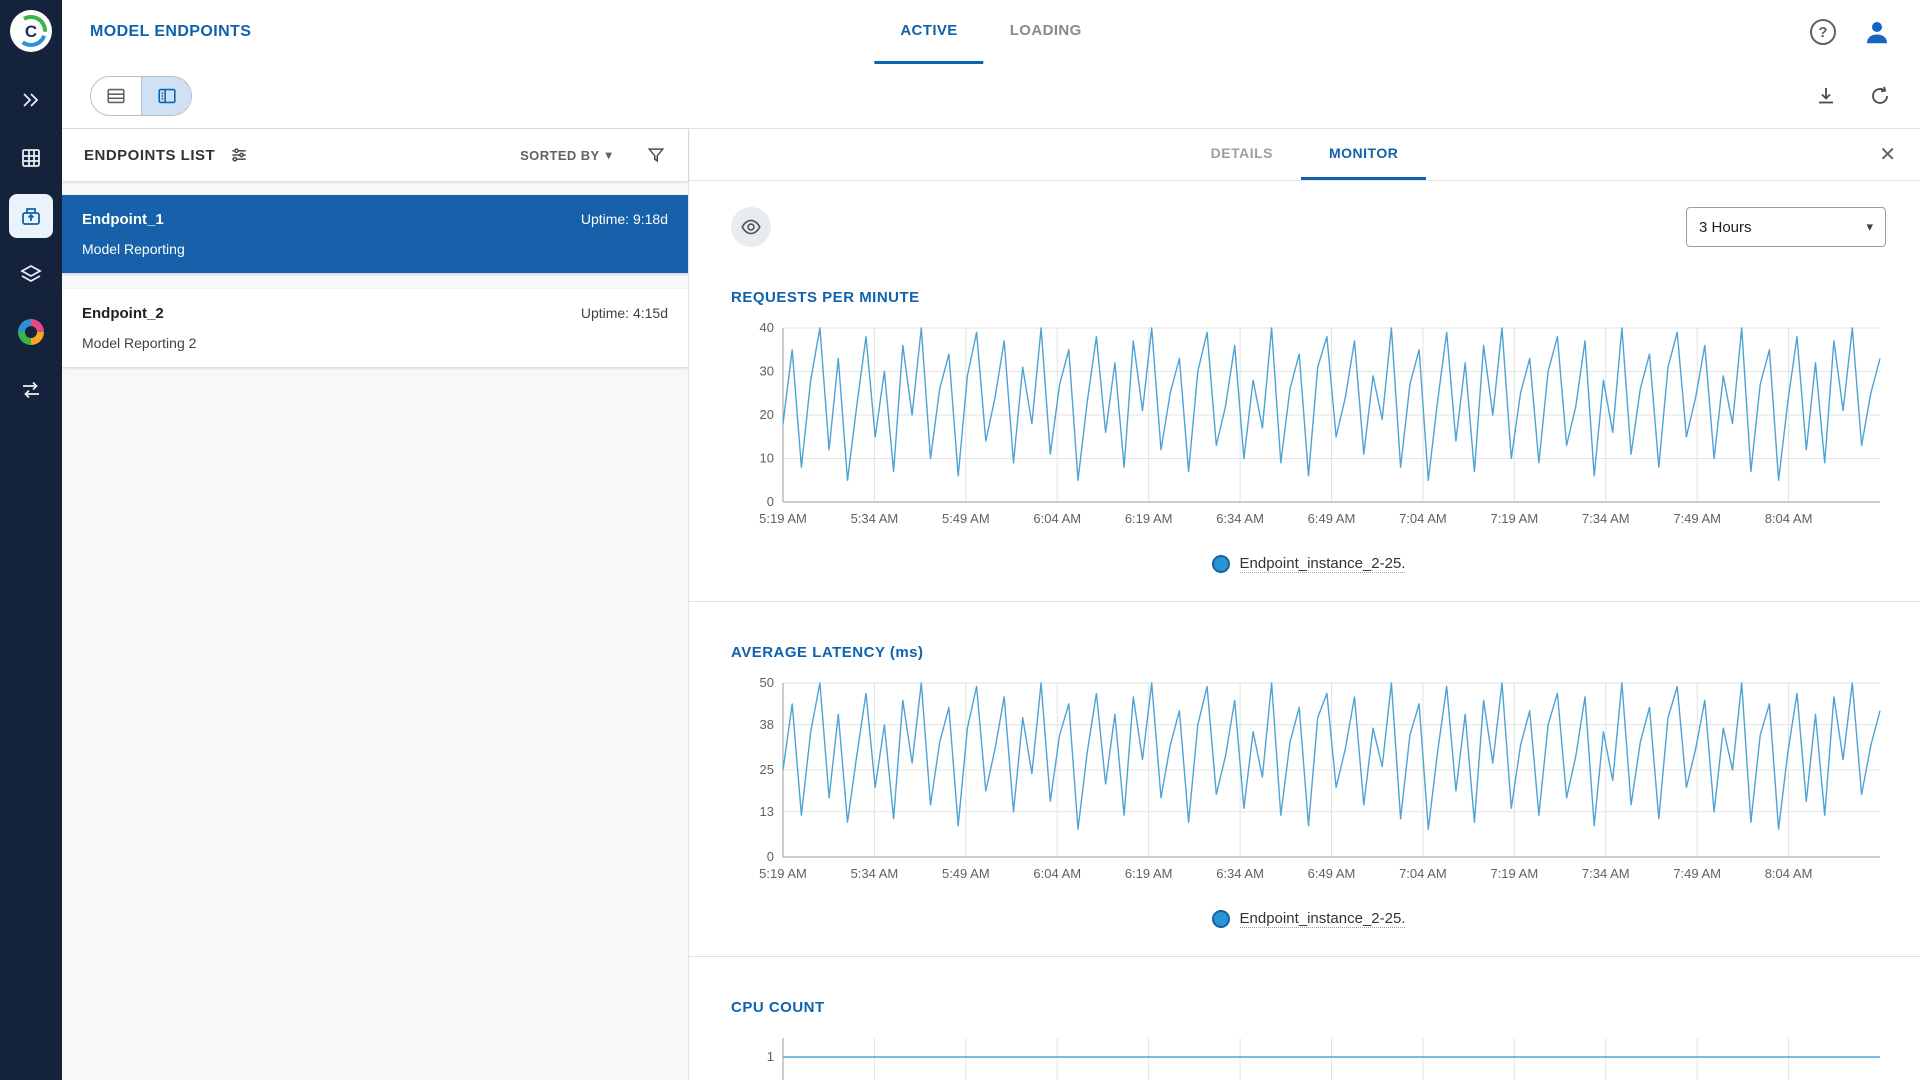 This screenshot has width=1920, height=1080. I want to click on sidebar-item-model-endpoints, so click(31, 216).